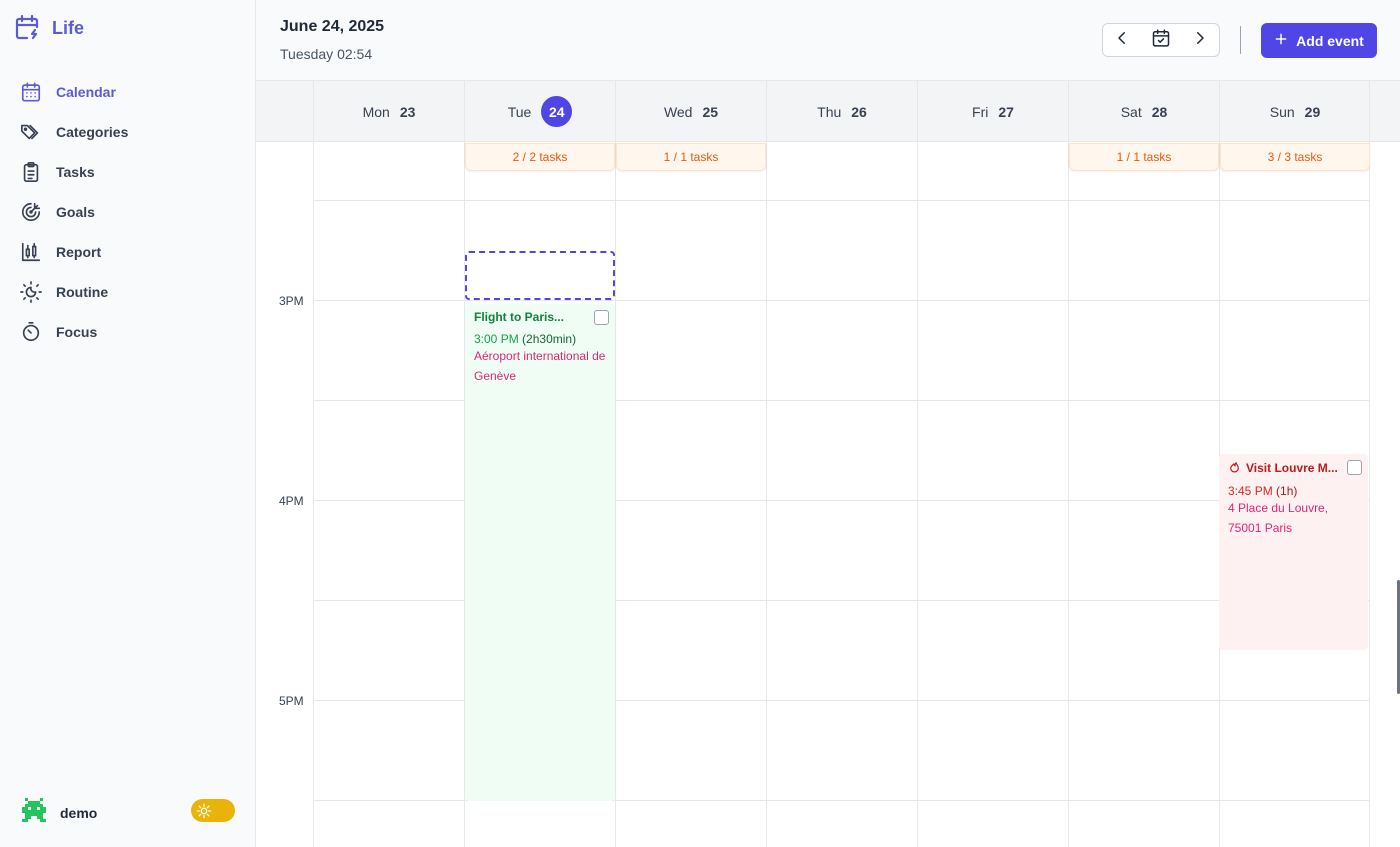 This screenshot has width=1400, height=847. Describe the element at coordinates (992, 111) in the screenshot. I see `day-header-fri: Fri 27` at that location.